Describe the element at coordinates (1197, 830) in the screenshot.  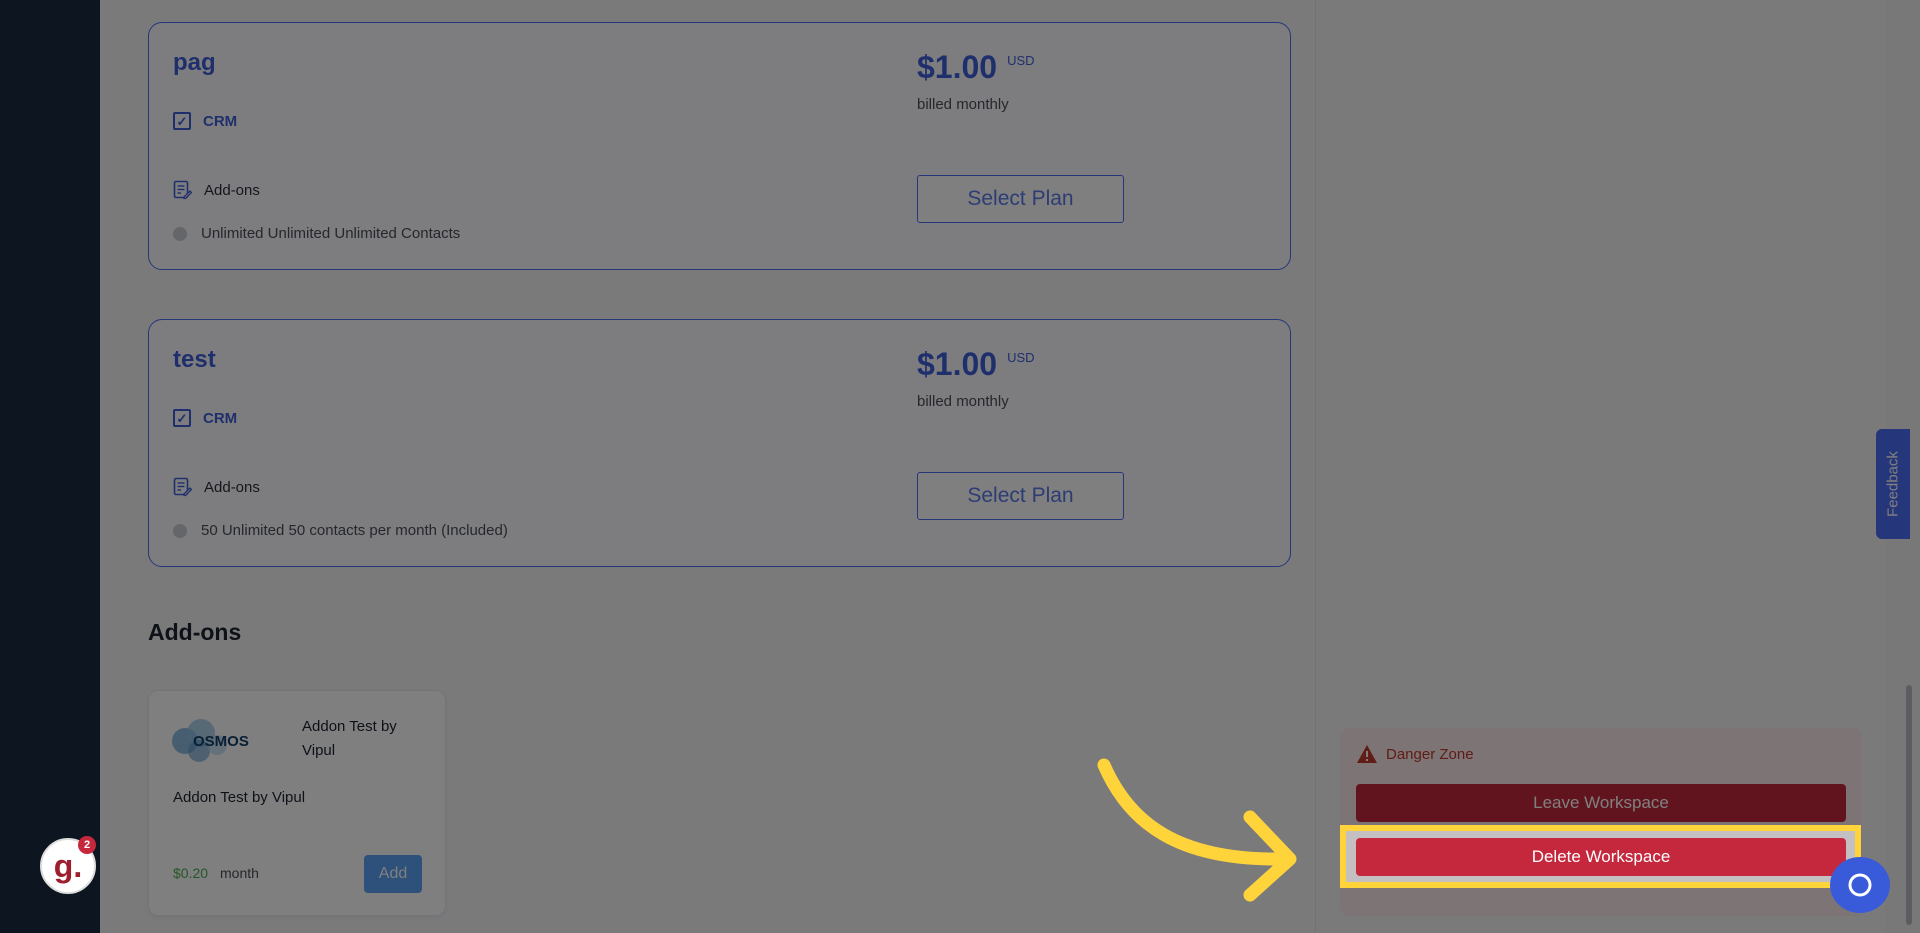
I see `pointer-arrow-icon` at that location.